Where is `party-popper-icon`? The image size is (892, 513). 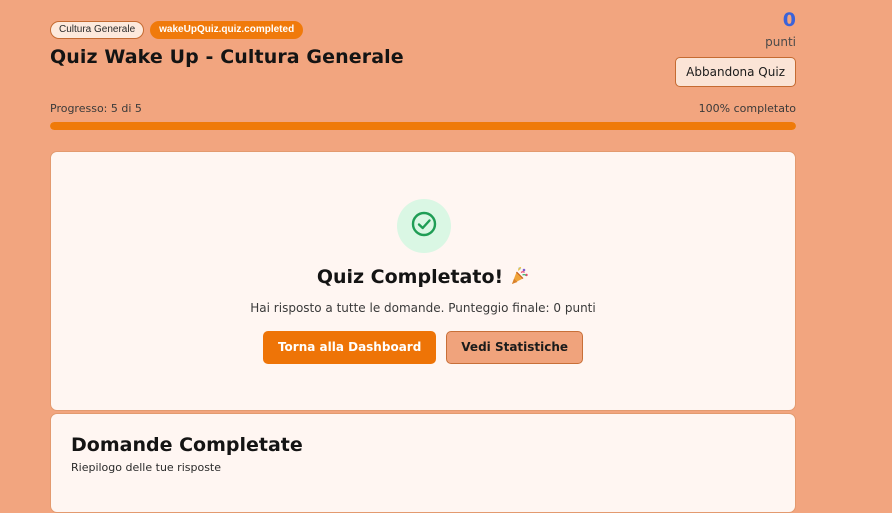
party-popper-icon is located at coordinates (519, 278).